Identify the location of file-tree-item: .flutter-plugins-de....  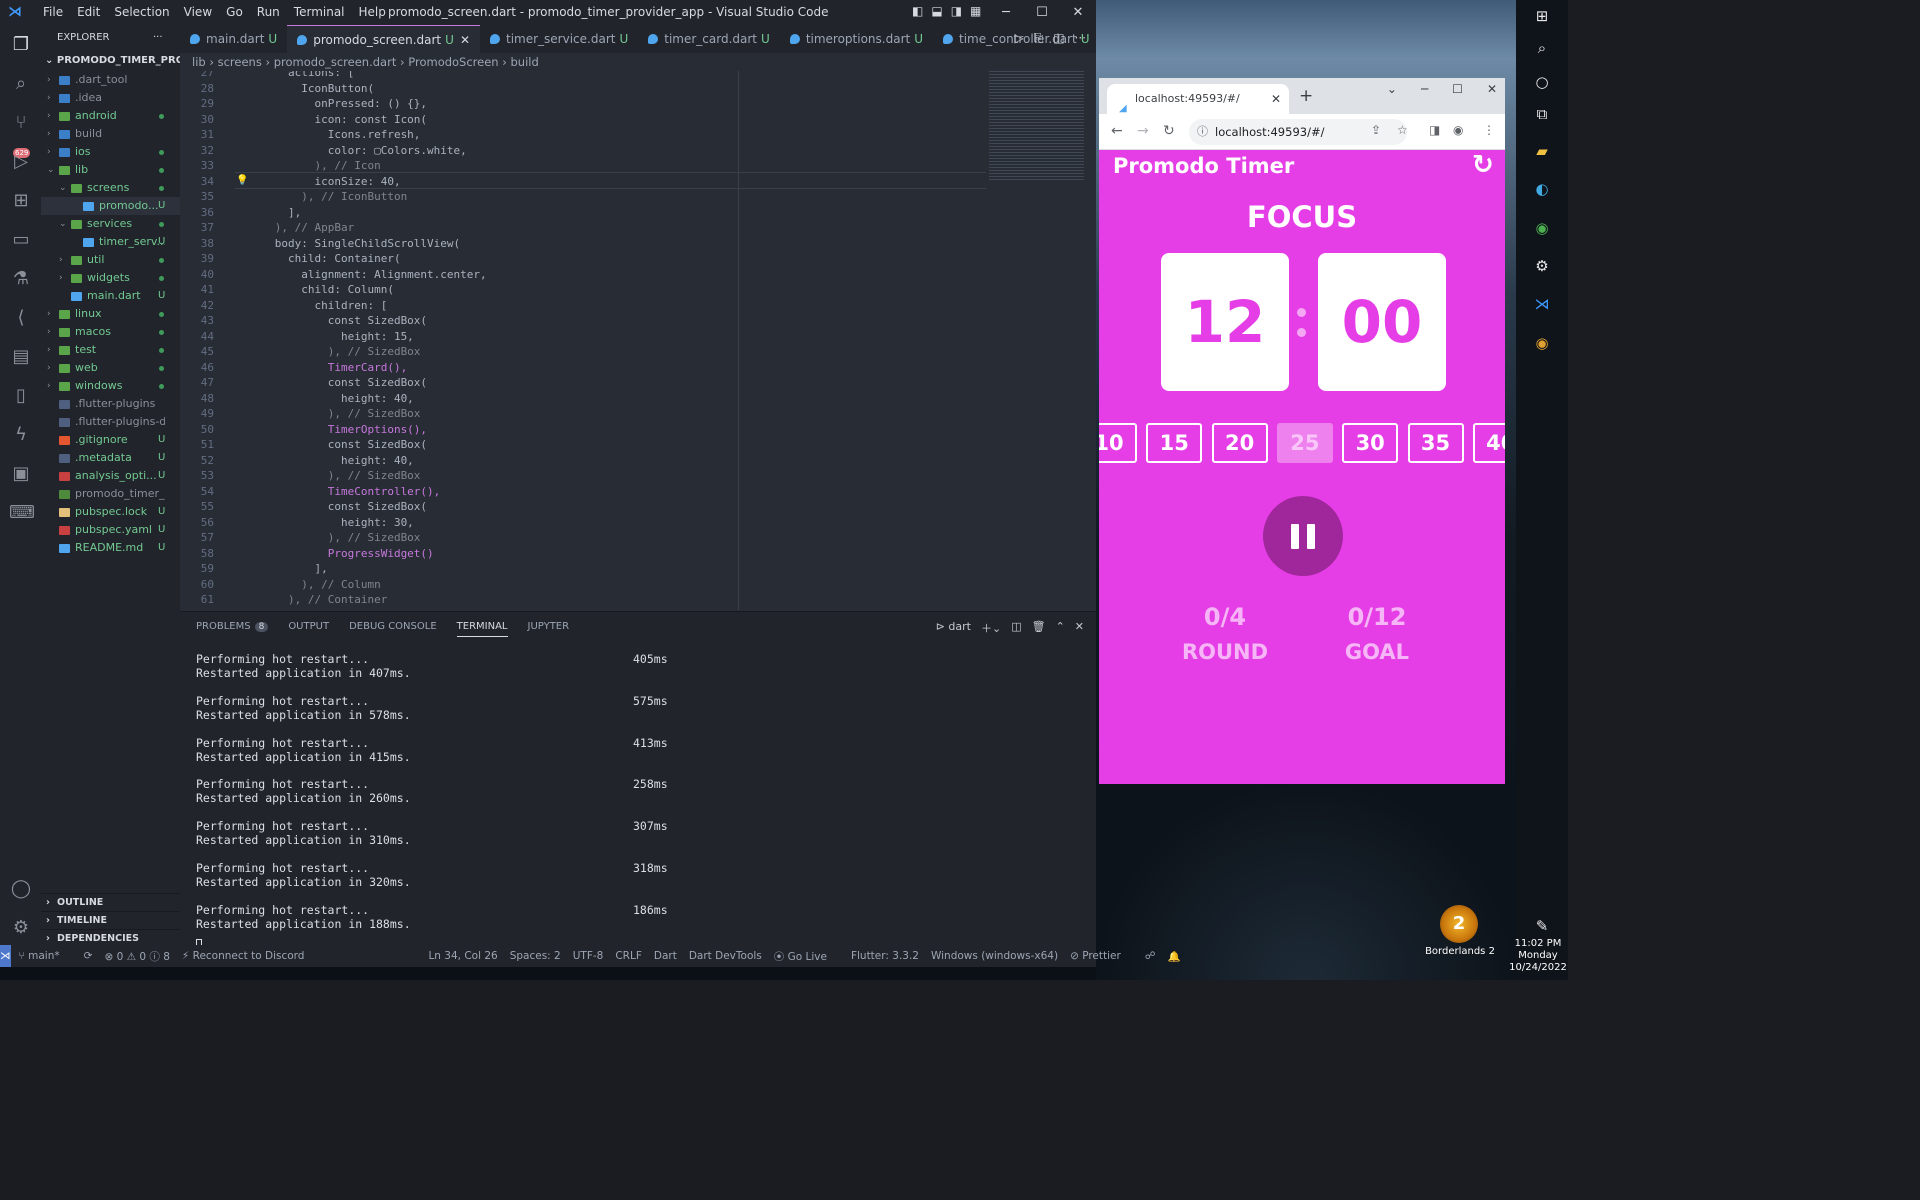
(110, 422).